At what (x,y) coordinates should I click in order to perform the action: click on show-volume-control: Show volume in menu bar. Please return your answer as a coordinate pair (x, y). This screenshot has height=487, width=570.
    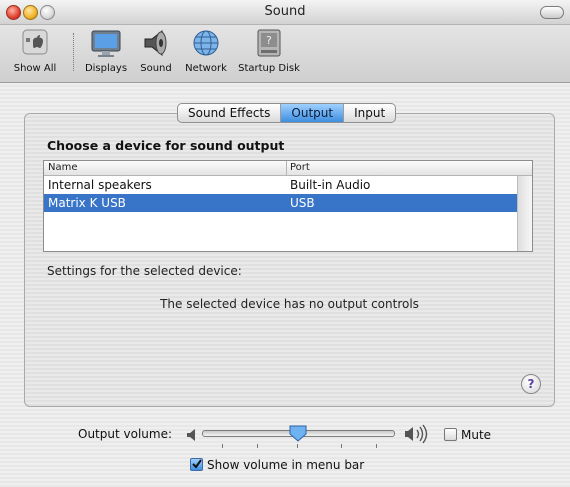
    Looking at the image, I should click on (277, 465).